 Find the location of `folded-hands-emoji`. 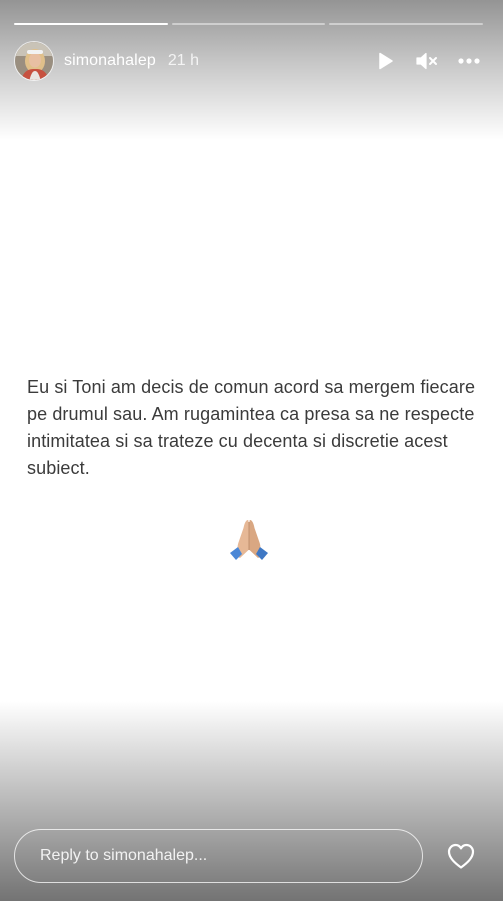

folded-hands-emoji is located at coordinates (249, 540).